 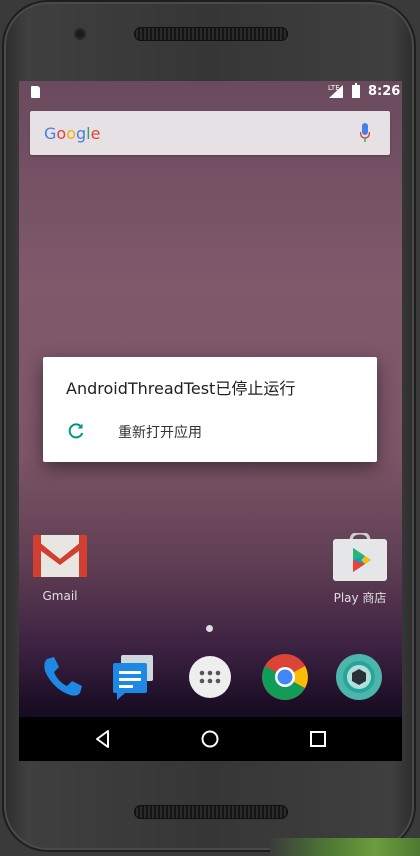 I want to click on status-bar: LTE 8:26, so click(x=210, y=93).